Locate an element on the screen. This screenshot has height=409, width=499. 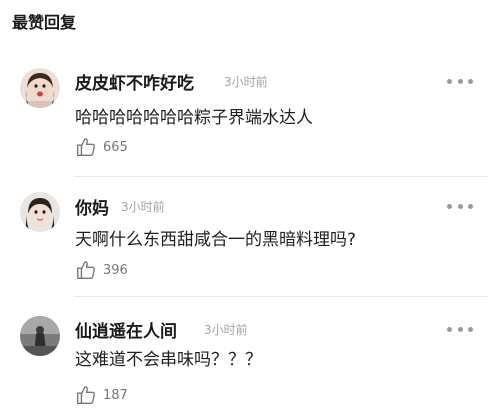
username: 你妈 is located at coordinates (92, 206).